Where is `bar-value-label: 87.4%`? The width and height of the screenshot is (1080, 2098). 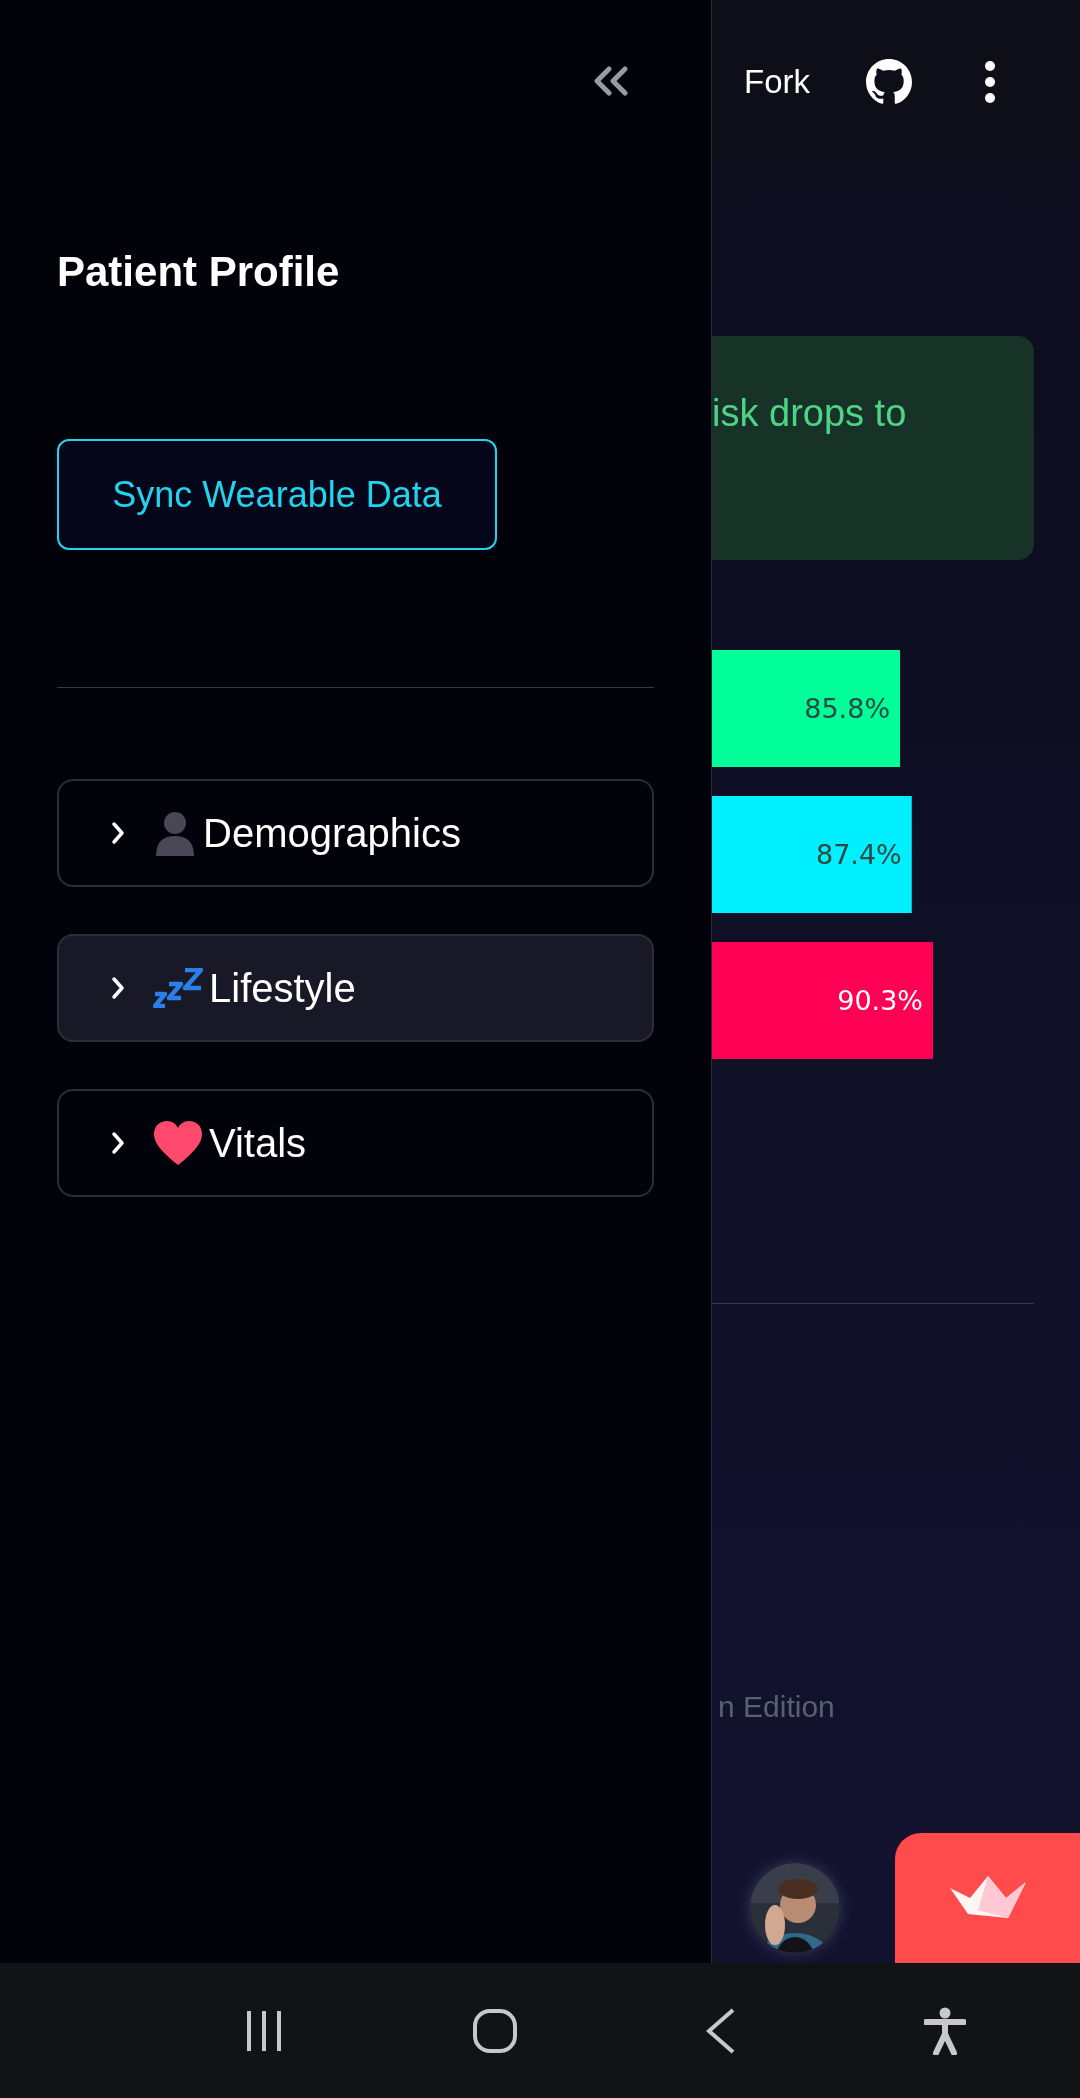
bar-value-label: 87.4% is located at coordinates (859, 854).